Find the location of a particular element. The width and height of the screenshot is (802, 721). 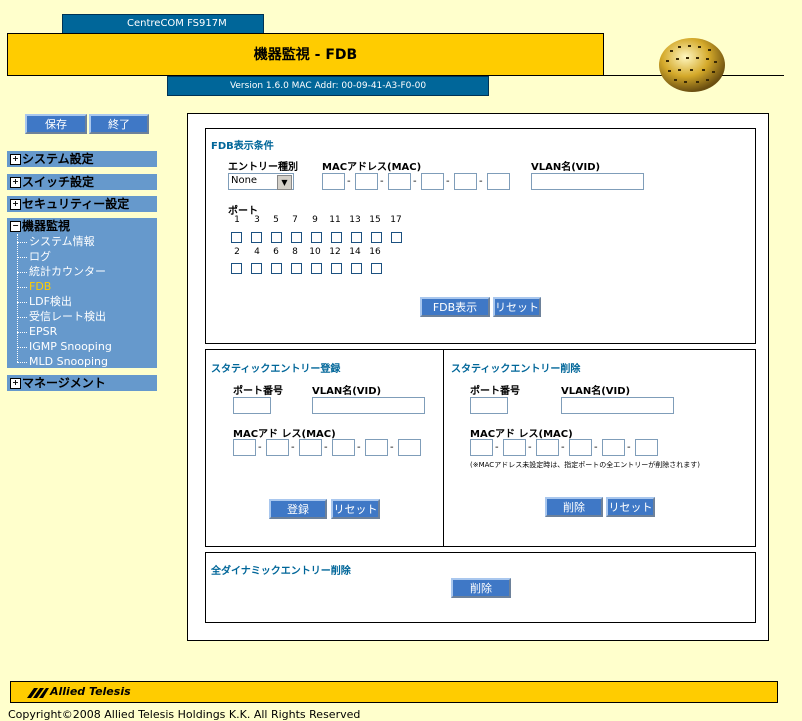

port-number: 8 is located at coordinates (295, 252).